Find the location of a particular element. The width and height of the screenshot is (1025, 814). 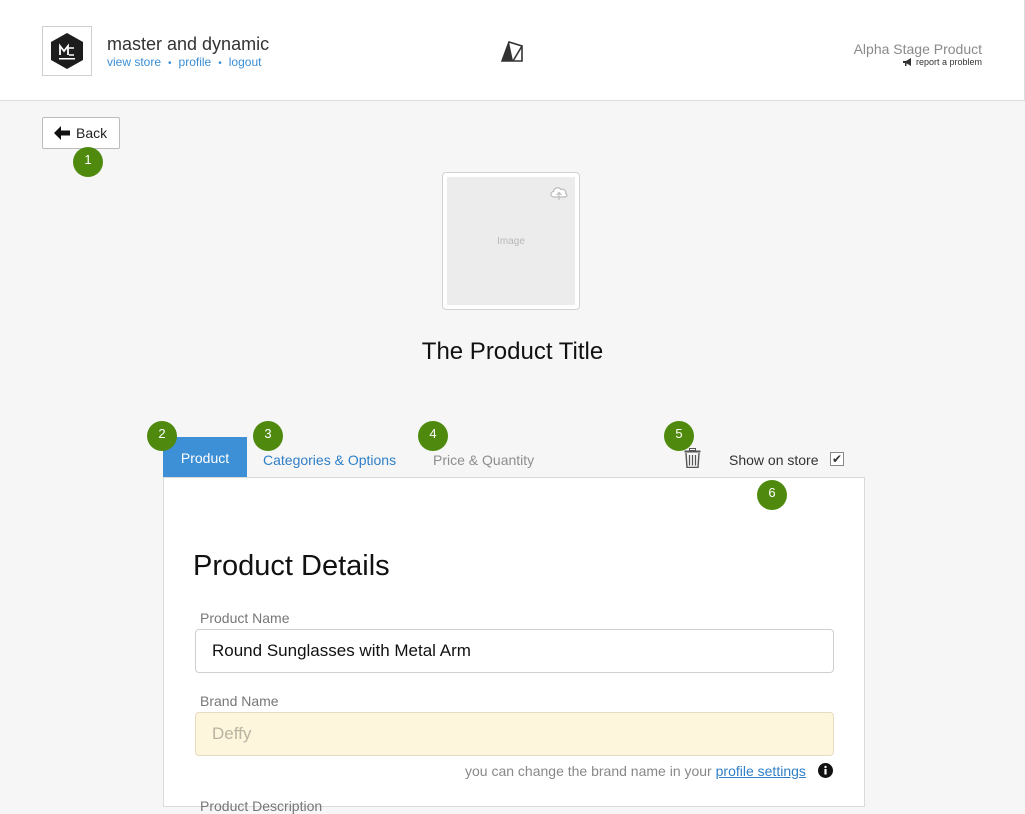

store-logo is located at coordinates (67, 51).